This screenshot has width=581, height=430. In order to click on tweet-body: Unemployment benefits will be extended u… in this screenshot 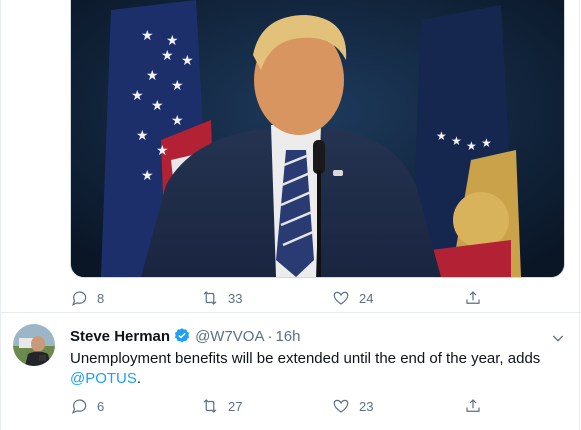, I will do `click(305, 358)`.